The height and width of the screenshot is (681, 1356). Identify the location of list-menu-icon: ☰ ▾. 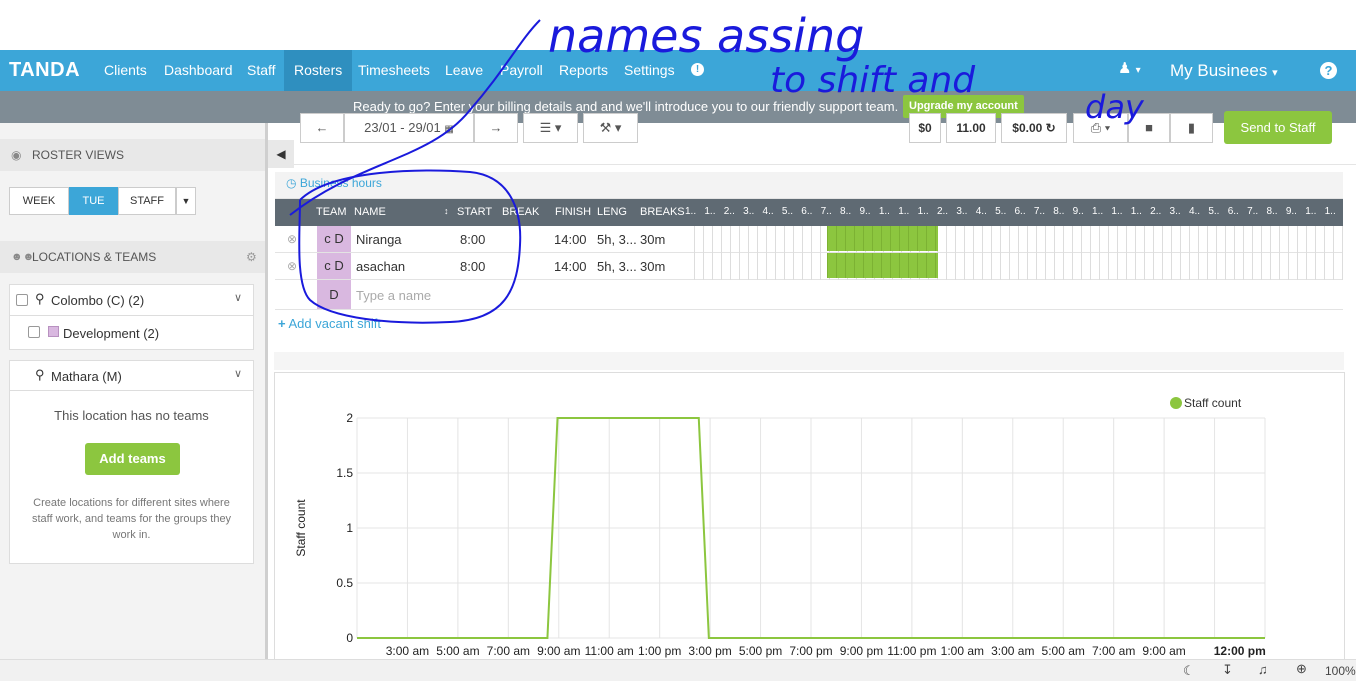
(550, 128).